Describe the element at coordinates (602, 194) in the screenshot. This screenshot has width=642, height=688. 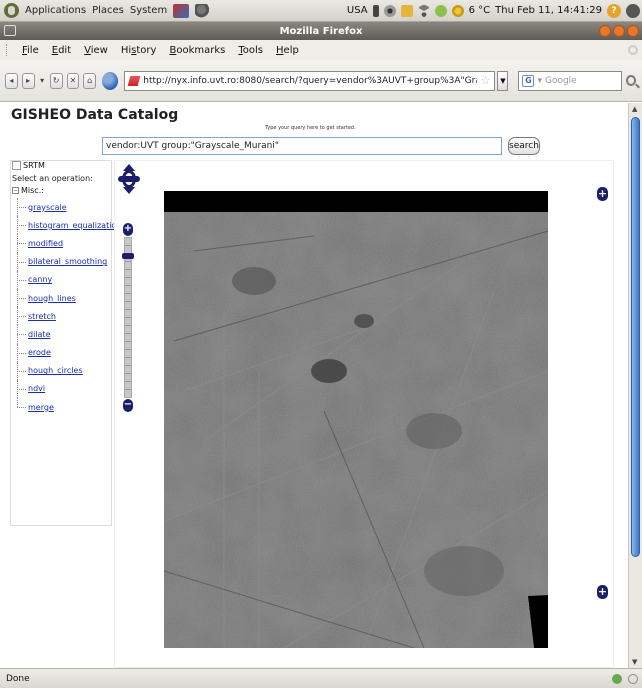
I see `layer-switcher-icon: +` at that location.